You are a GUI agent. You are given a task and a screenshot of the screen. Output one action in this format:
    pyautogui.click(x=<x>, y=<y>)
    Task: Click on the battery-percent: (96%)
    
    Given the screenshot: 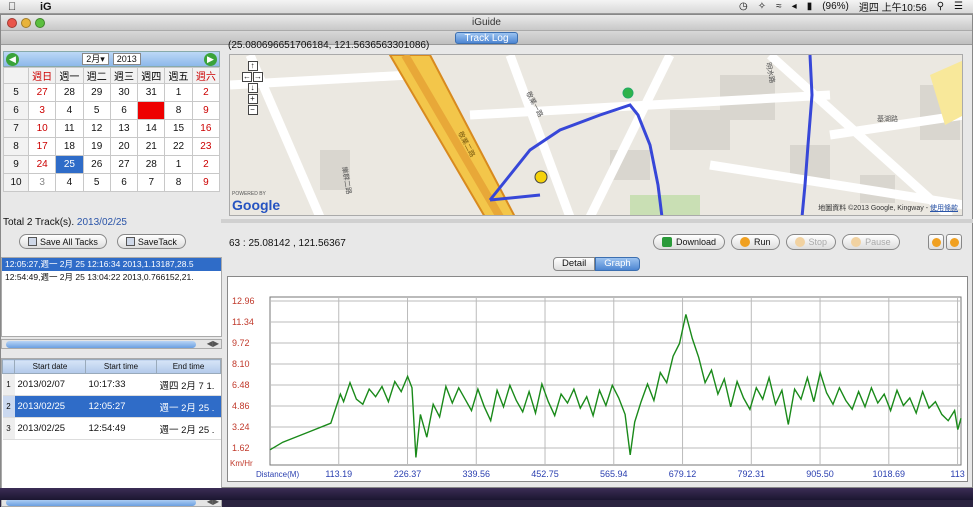 What is the action you would take?
    pyautogui.click(x=835, y=6)
    